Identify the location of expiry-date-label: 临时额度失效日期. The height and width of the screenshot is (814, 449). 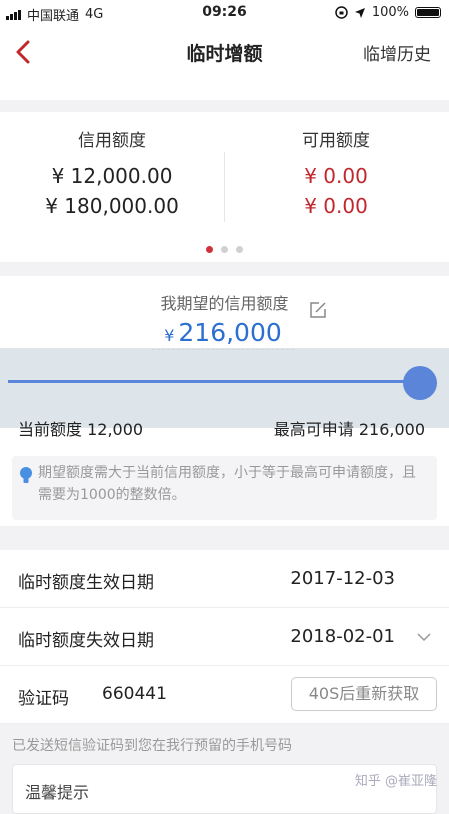
(86, 641).